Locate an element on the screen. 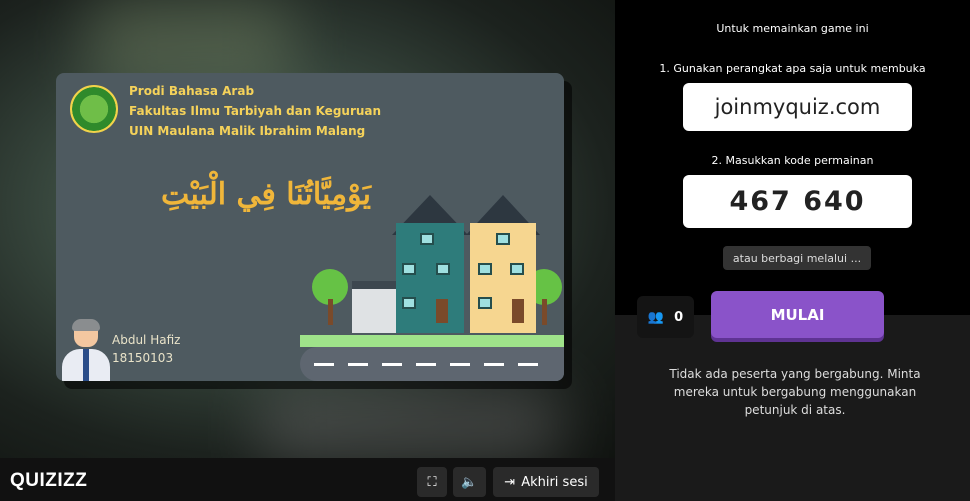  join-step-2: 2. Masukkan kode permainan is located at coordinates (792, 160).